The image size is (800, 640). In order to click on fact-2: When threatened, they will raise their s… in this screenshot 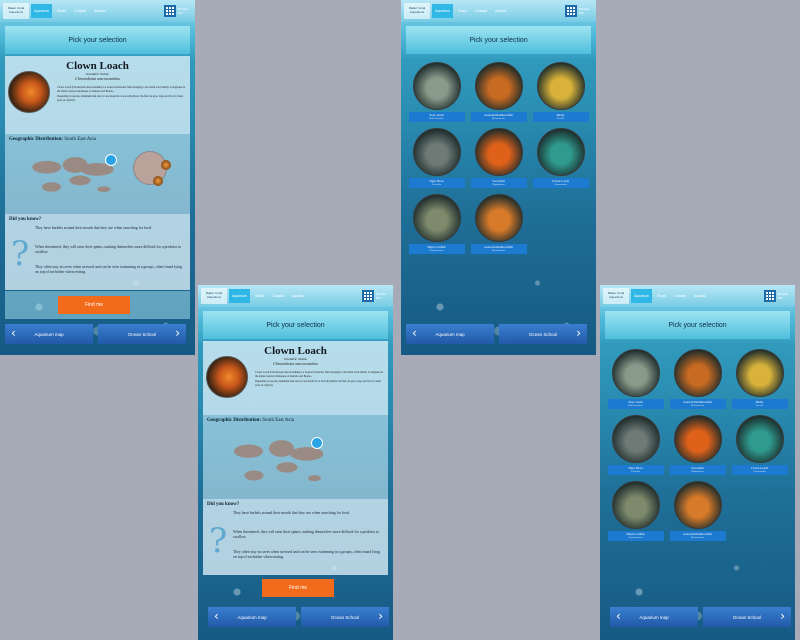, I will do `click(306, 534)`.